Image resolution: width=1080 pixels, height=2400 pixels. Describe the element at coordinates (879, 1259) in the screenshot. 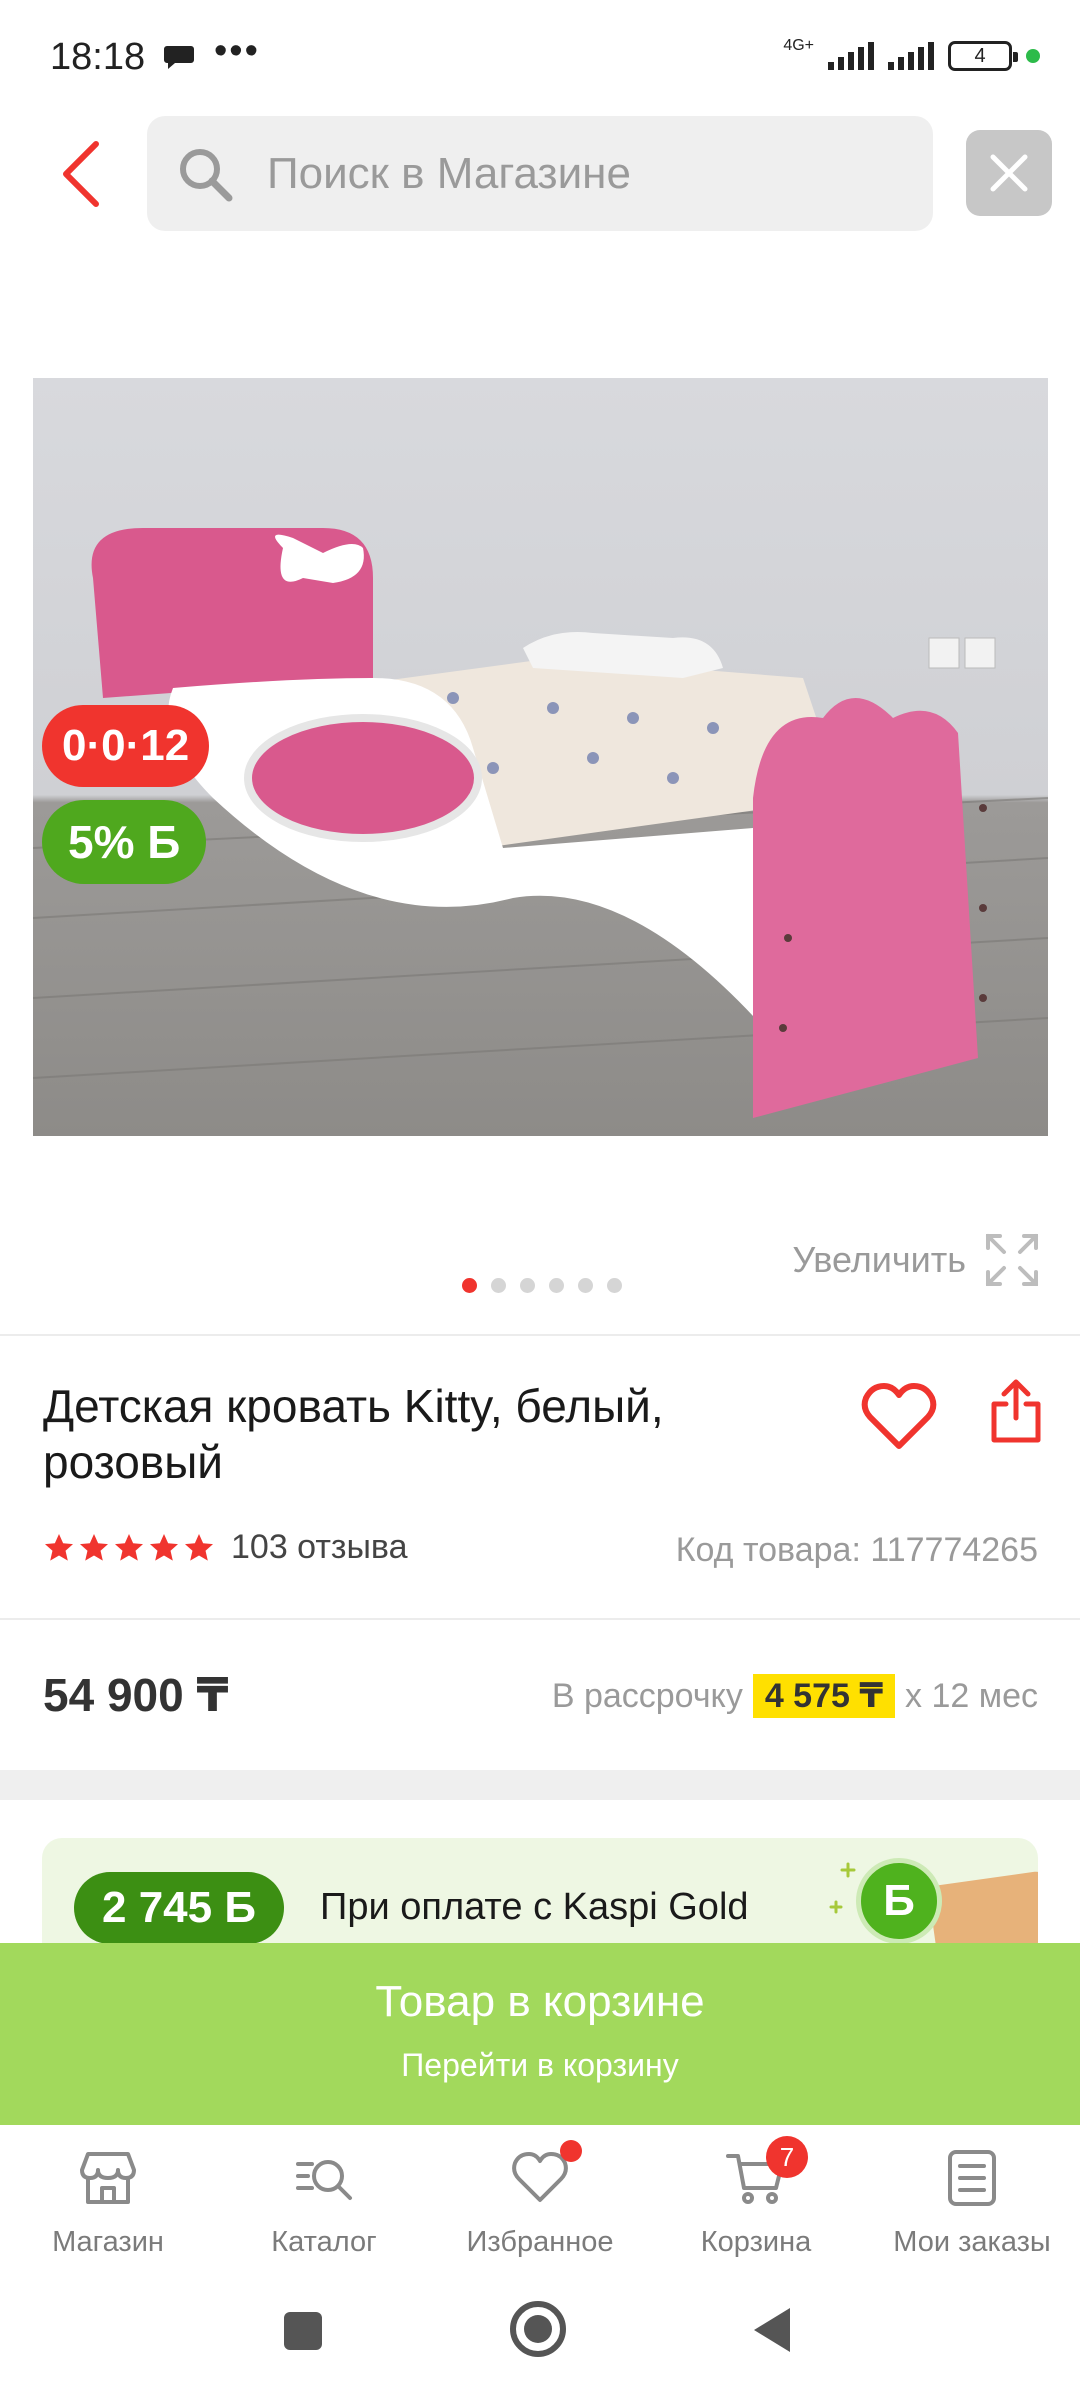

I see `zoom-label: Увеличить` at that location.